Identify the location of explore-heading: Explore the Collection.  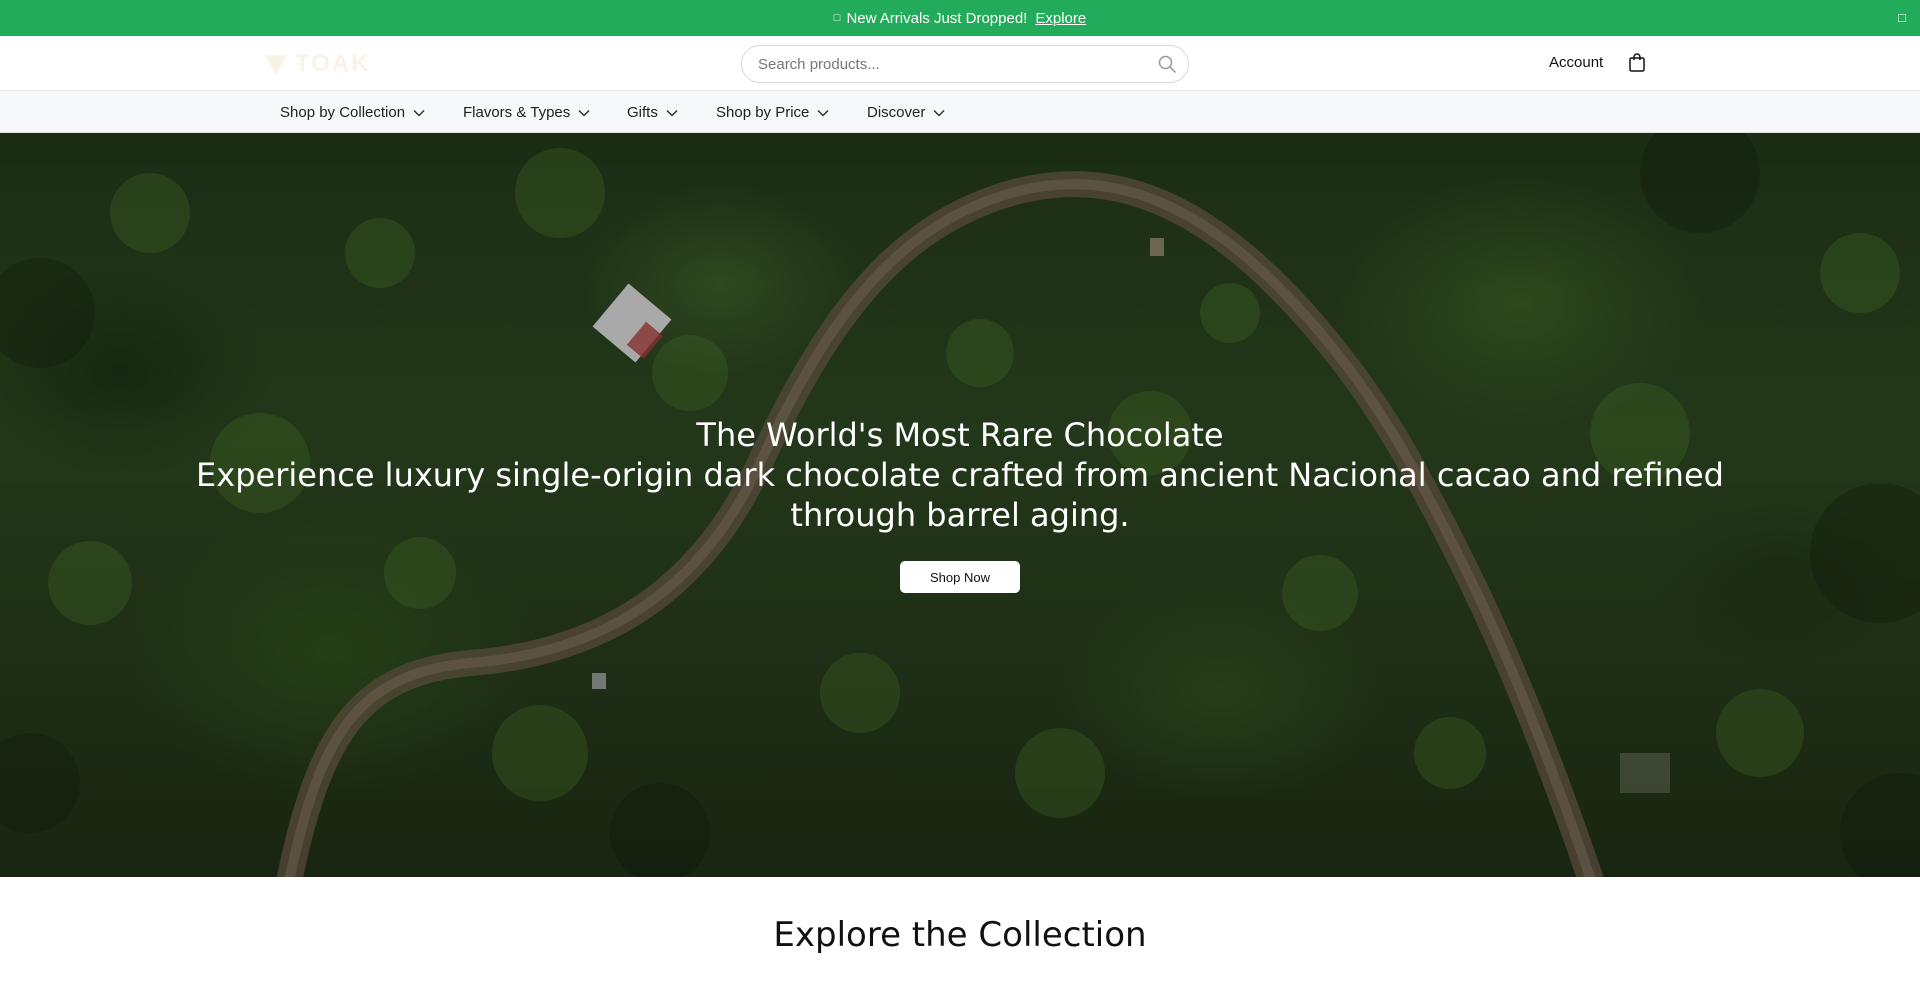
(960, 935).